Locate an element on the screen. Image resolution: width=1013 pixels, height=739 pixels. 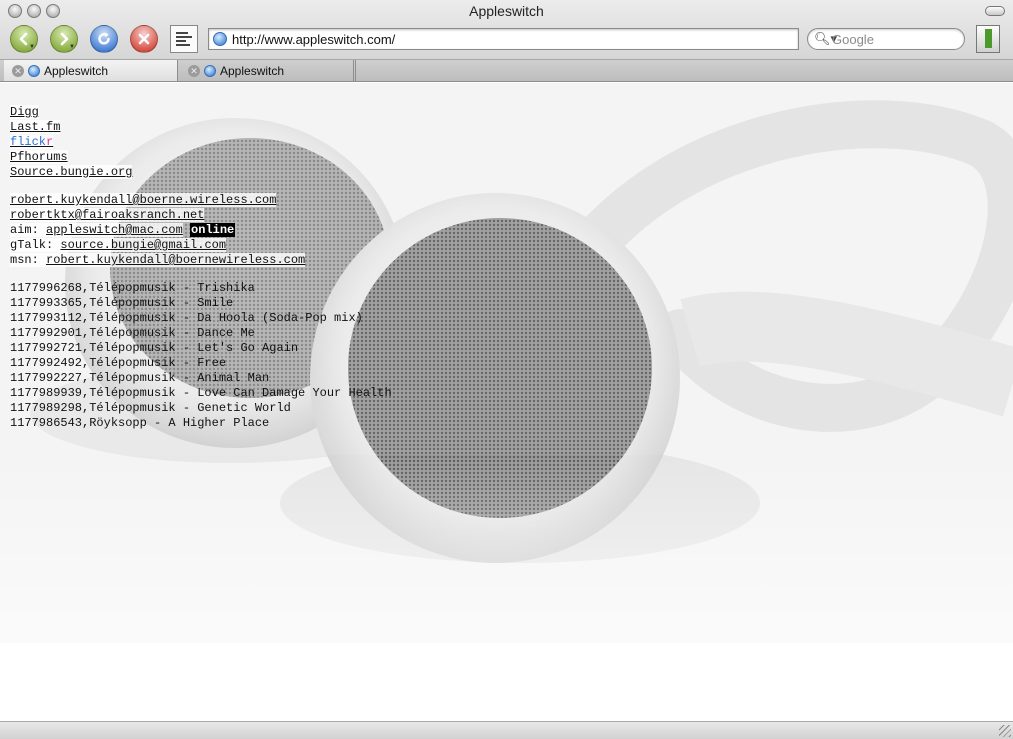
back-button: ▼ is located at coordinates (24, 39).